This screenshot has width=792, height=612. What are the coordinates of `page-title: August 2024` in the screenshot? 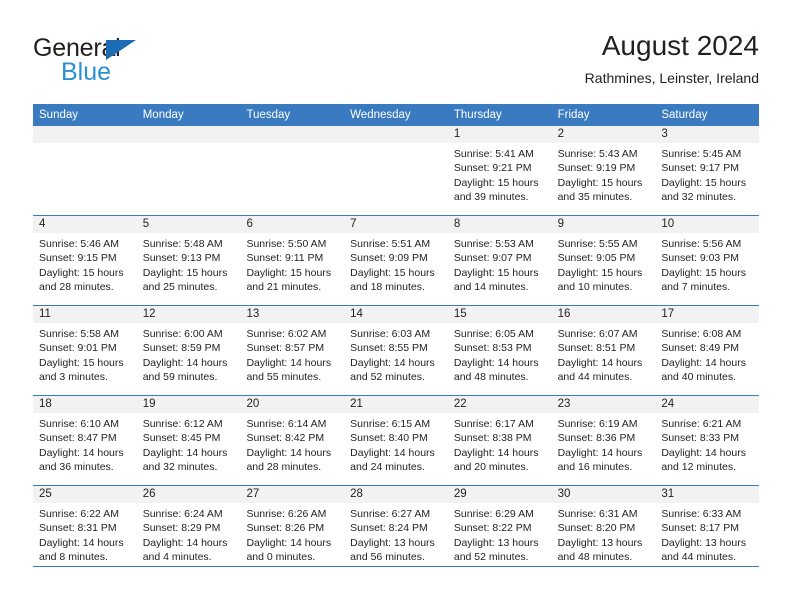 It's located at (680, 45).